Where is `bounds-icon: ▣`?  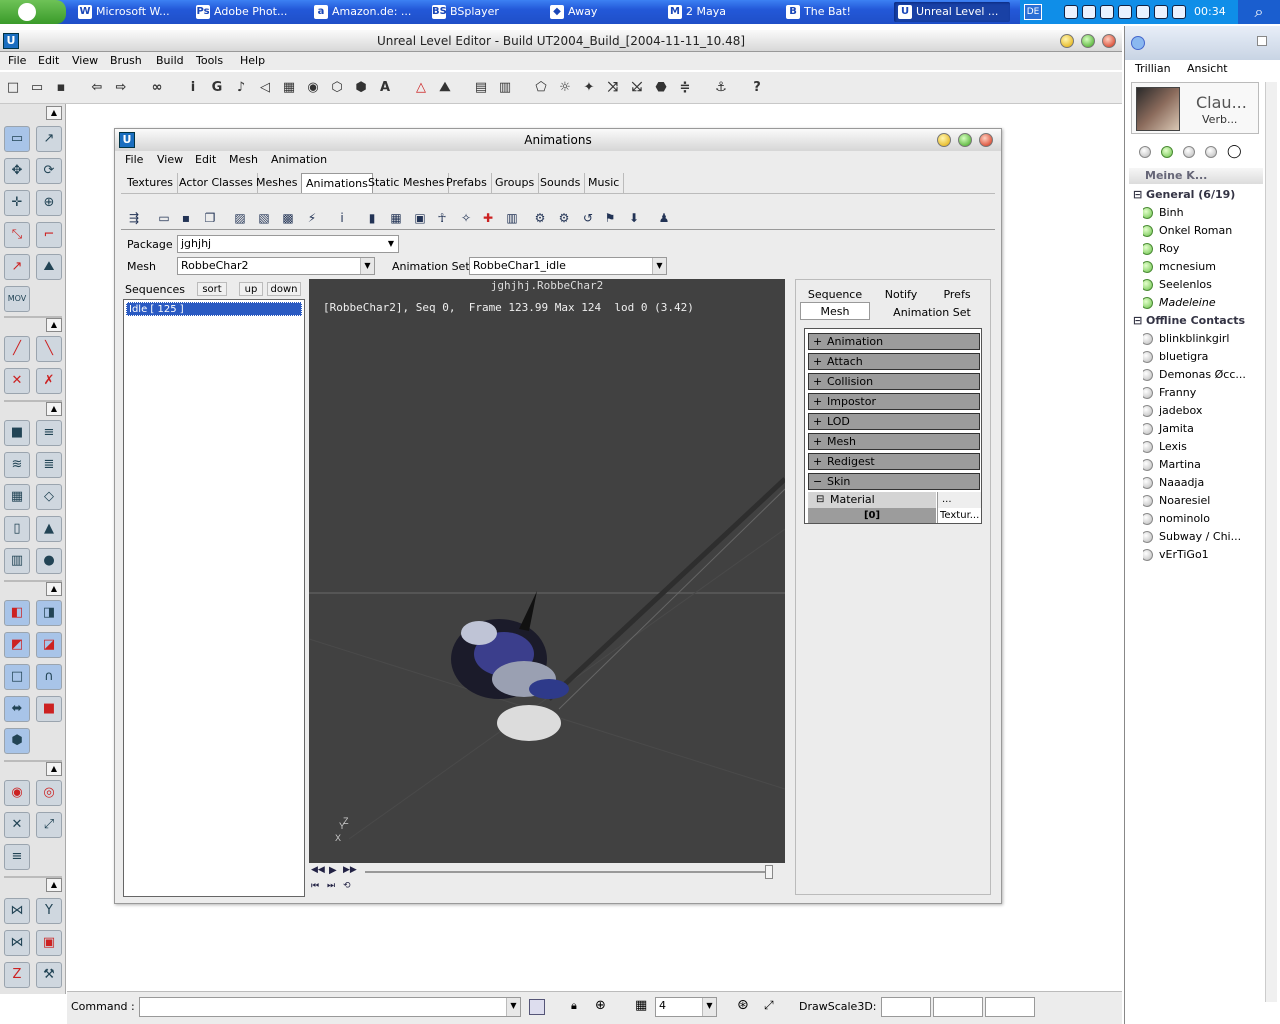
bounds-icon: ▣ is located at coordinates (420, 218).